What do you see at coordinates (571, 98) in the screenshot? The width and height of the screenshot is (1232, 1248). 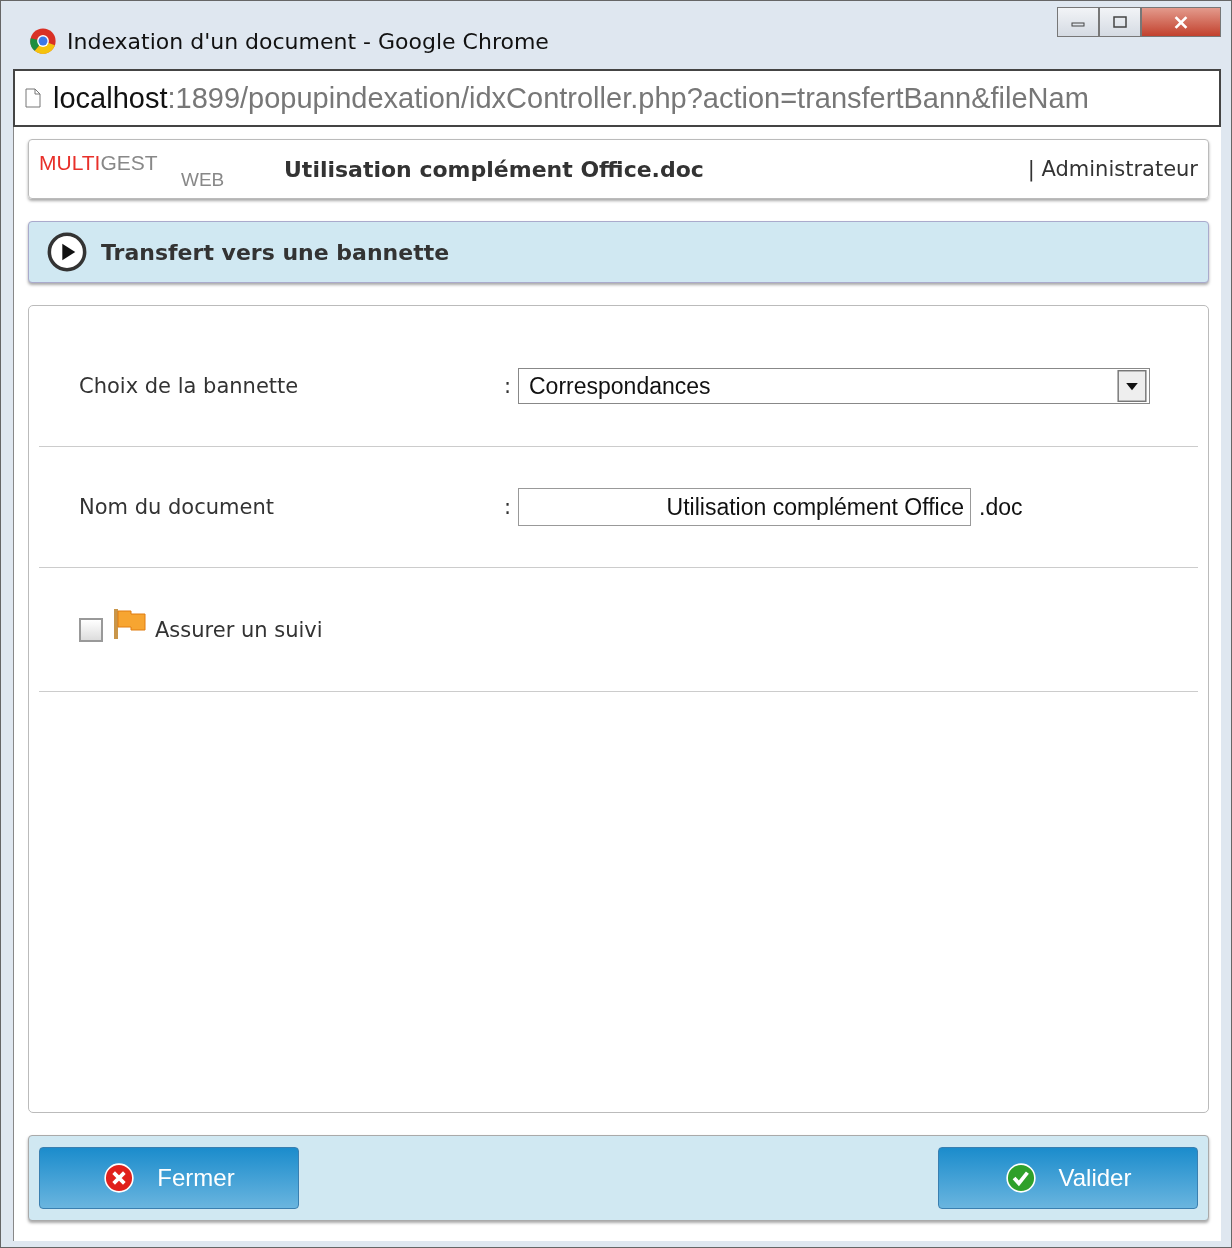 I see `url-text: localhost:1899/popupindexation/idxController.php?action=transfertBann&fileNam` at bounding box center [571, 98].